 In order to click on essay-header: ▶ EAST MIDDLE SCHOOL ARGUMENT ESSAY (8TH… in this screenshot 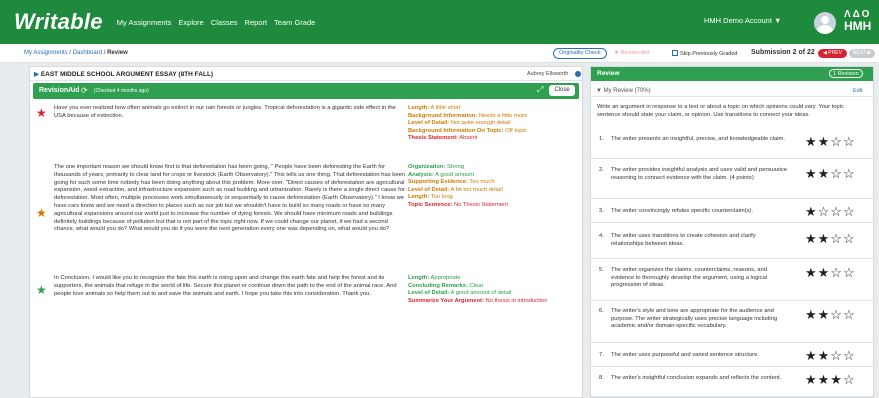, I will do `click(306, 74)`.